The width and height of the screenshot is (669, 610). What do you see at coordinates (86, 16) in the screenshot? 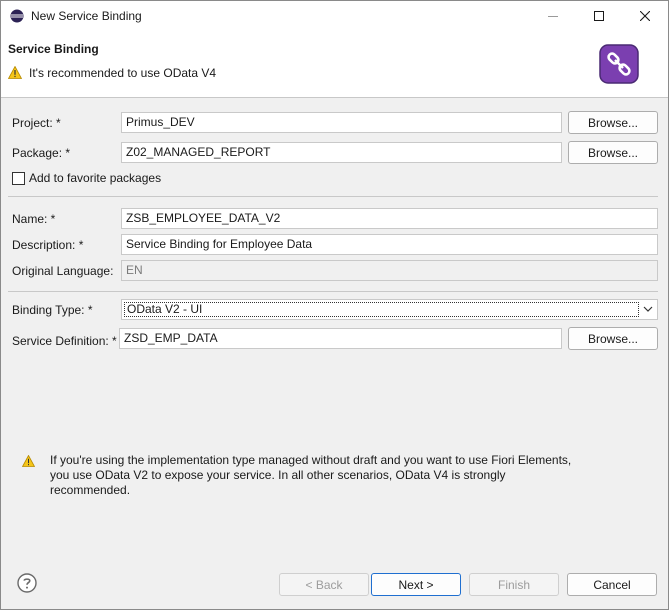
I see `window-title: New Service Binding` at bounding box center [86, 16].